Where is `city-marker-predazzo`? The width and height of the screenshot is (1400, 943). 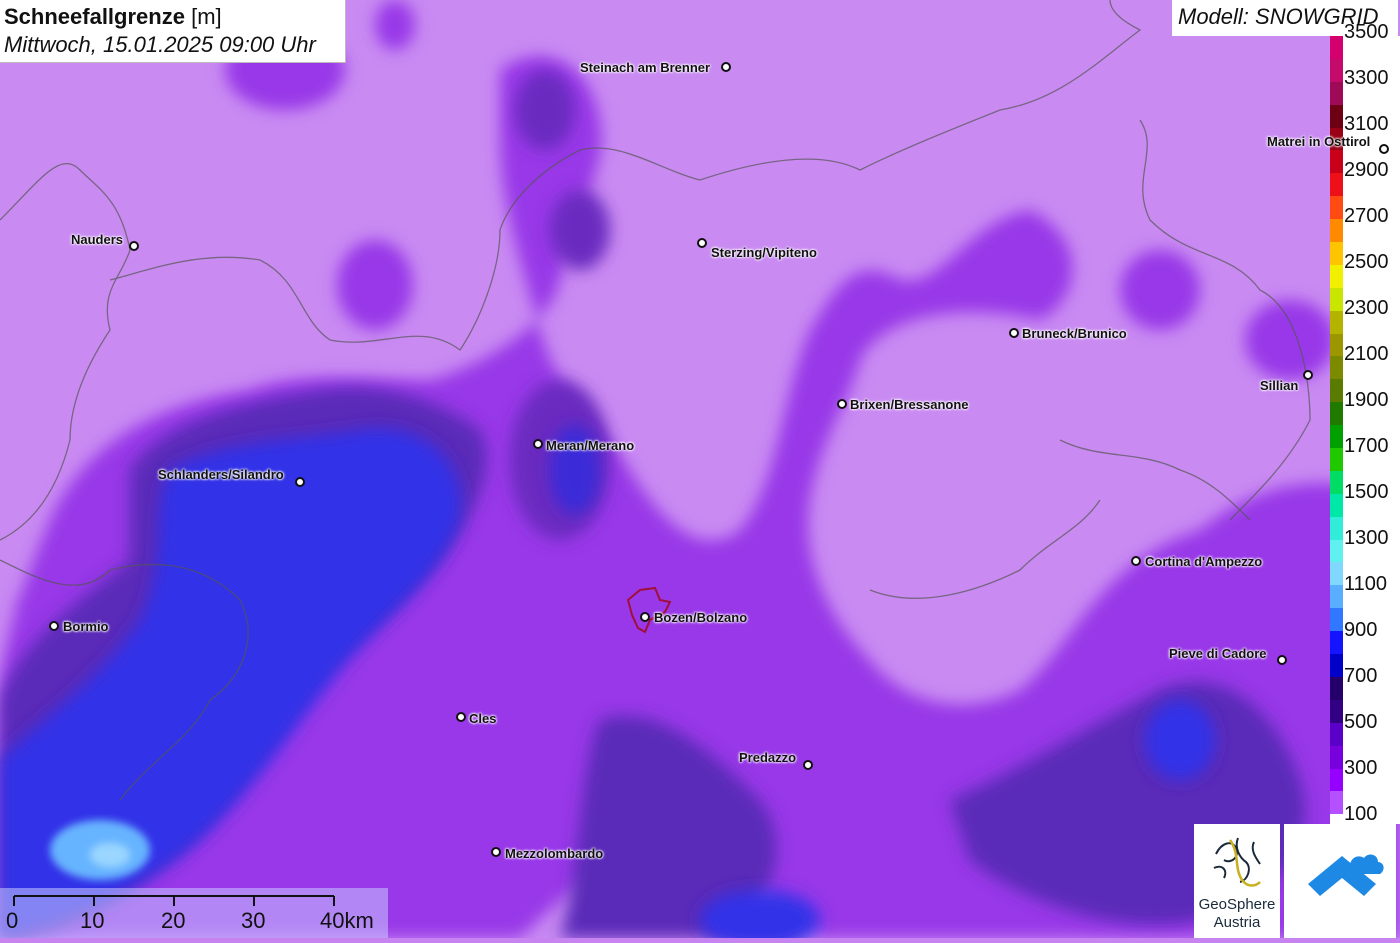 city-marker-predazzo is located at coordinates (808, 765).